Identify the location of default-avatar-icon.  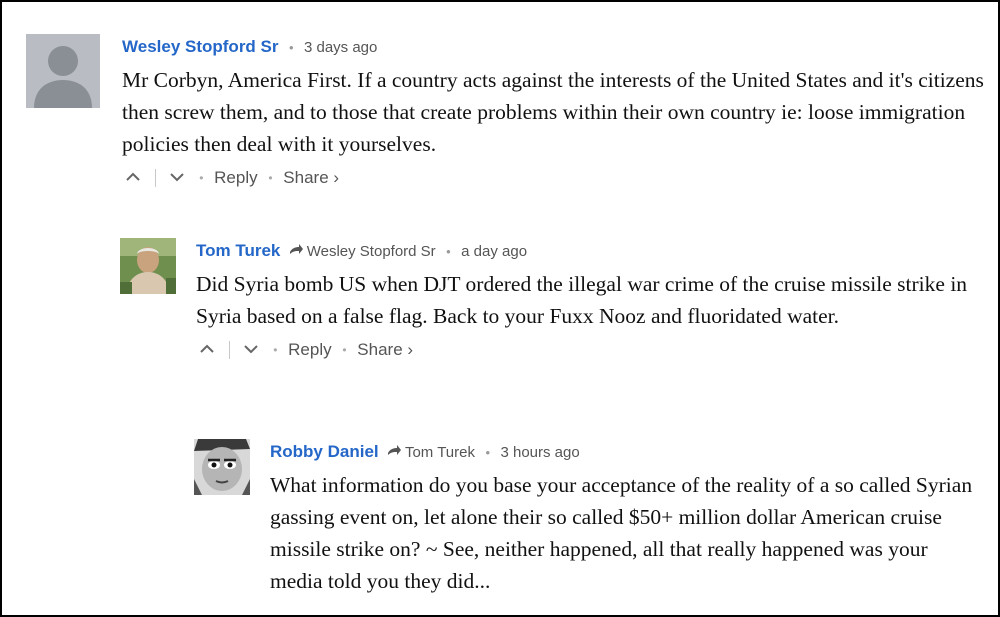
(63, 71).